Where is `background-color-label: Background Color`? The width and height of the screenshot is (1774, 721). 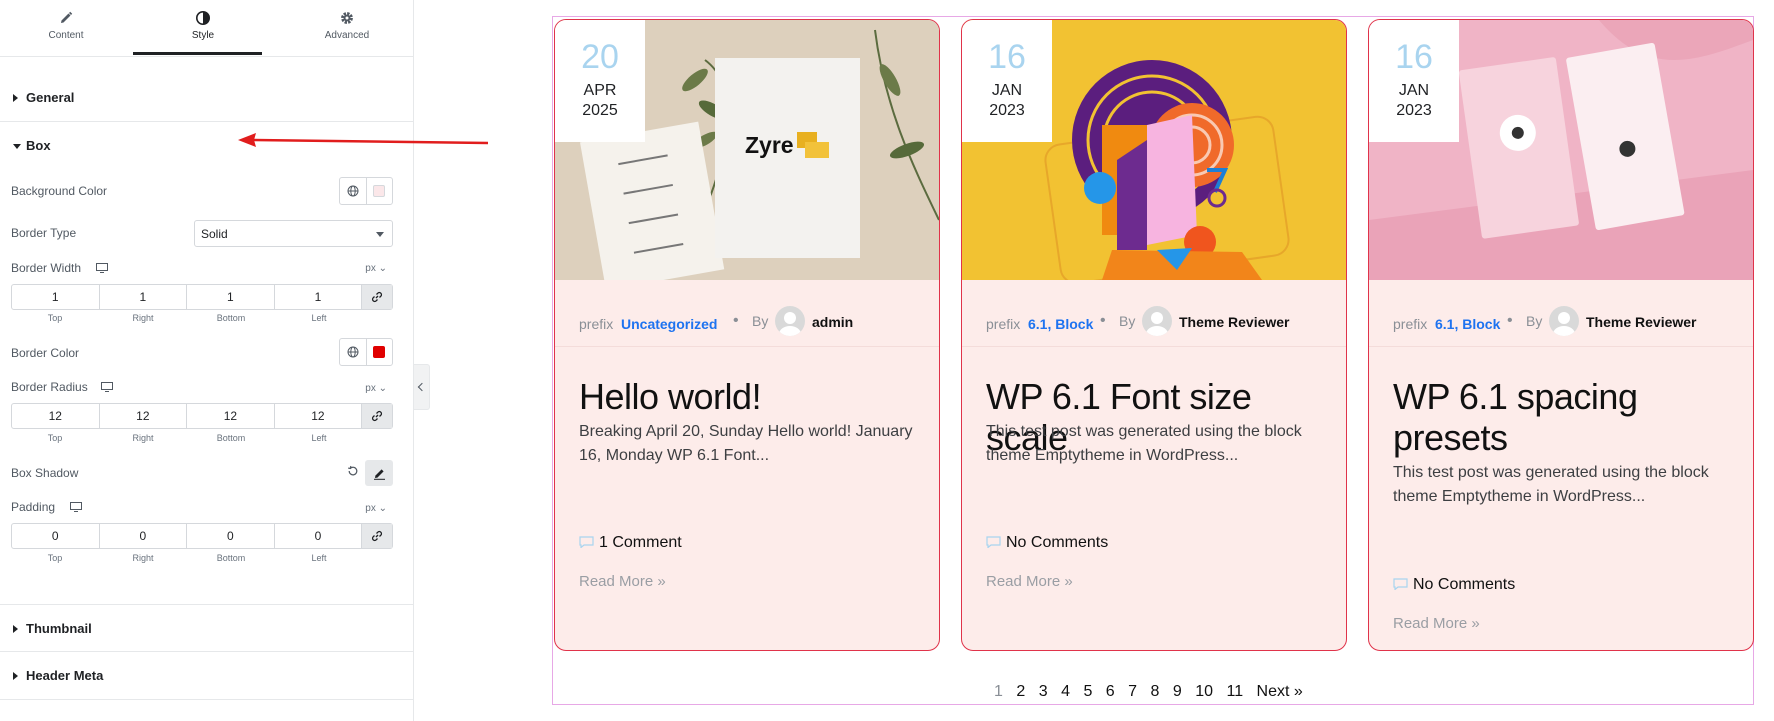 background-color-label: Background Color is located at coordinates (59, 191).